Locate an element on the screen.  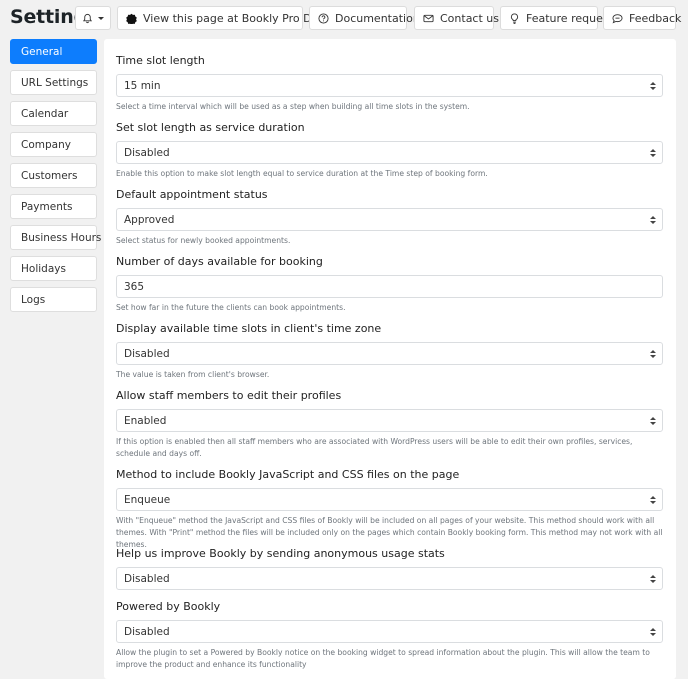
setting-label: Default appointment status is located at coordinates (192, 194).